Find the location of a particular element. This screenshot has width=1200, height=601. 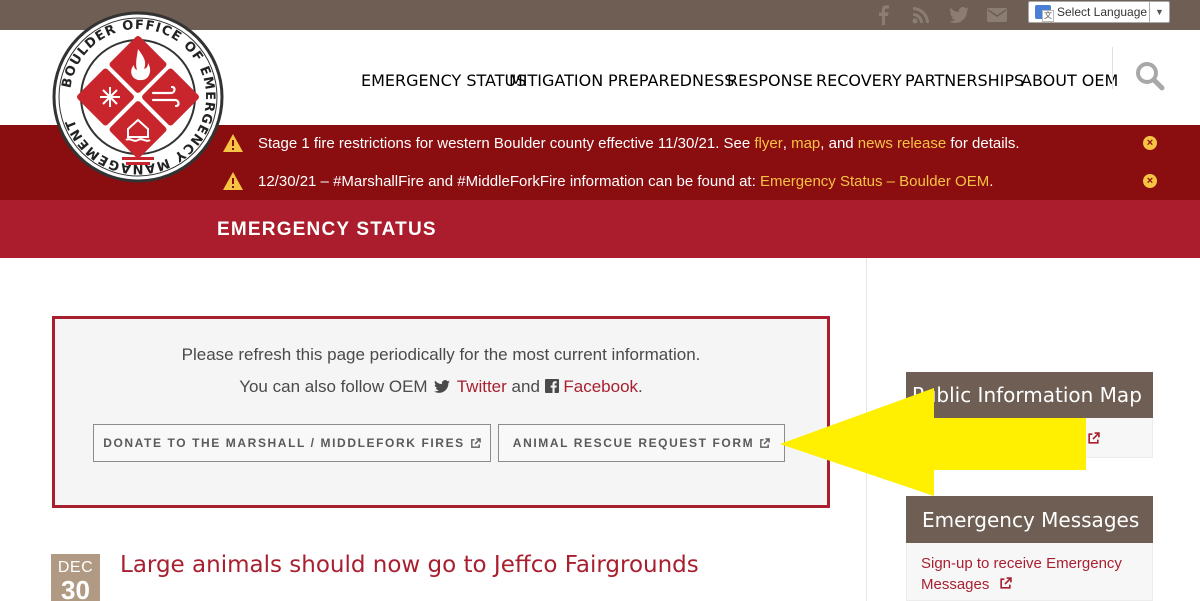

boulder-oem-logo: BOULDER OFFICE OF EMERGENCY MANAGEMENT is located at coordinates (138, 97).